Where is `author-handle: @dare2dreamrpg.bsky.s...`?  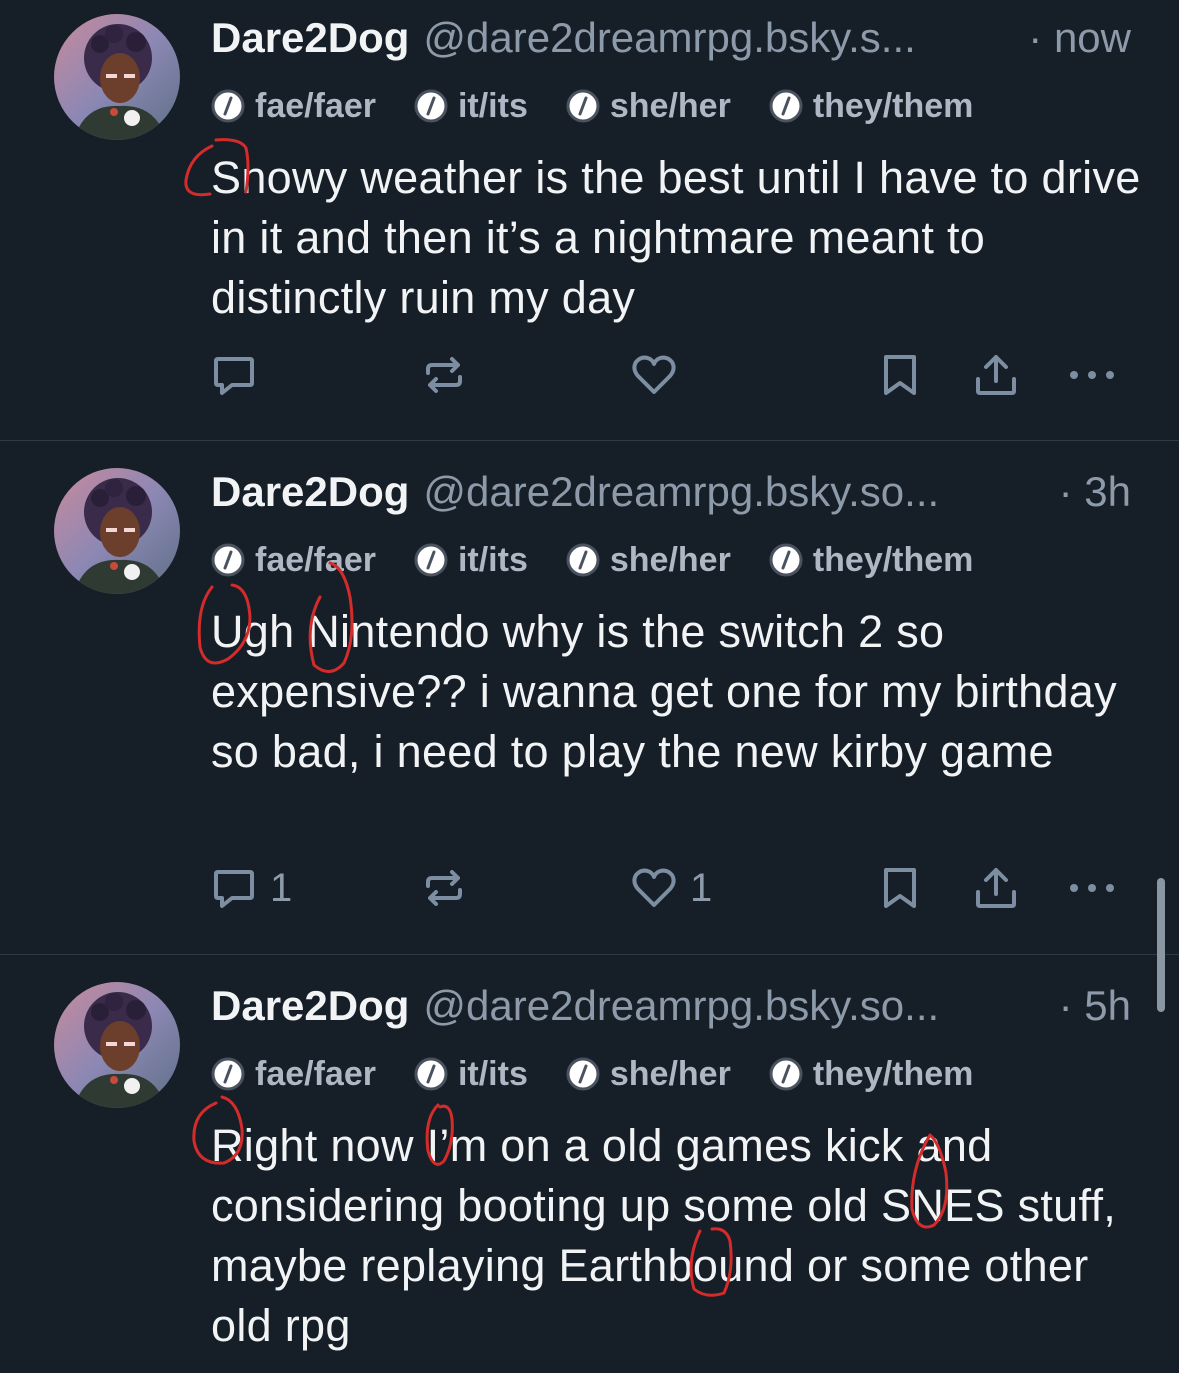
author-handle: @dare2dreamrpg.bsky.s... is located at coordinates (717, 38).